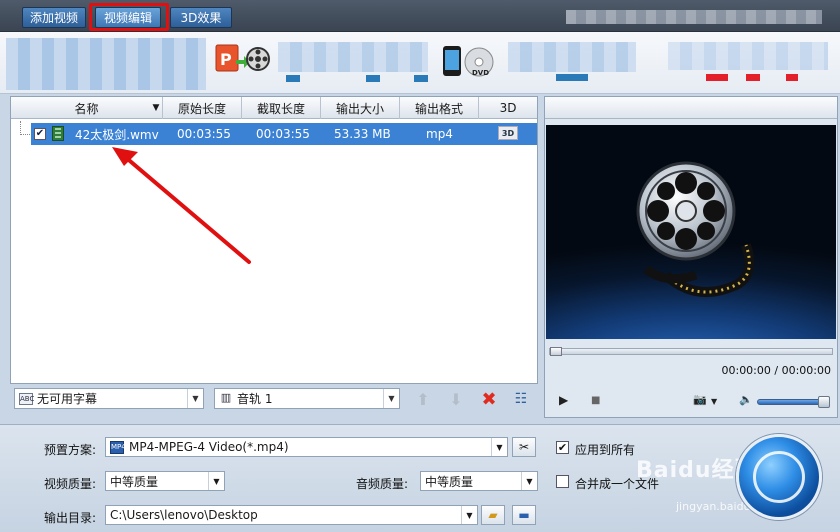 This screenshot has width=840, height=532. Describe the element at coordinates (106, 64) in the screenshot. I see `obscured-logo` at that location.